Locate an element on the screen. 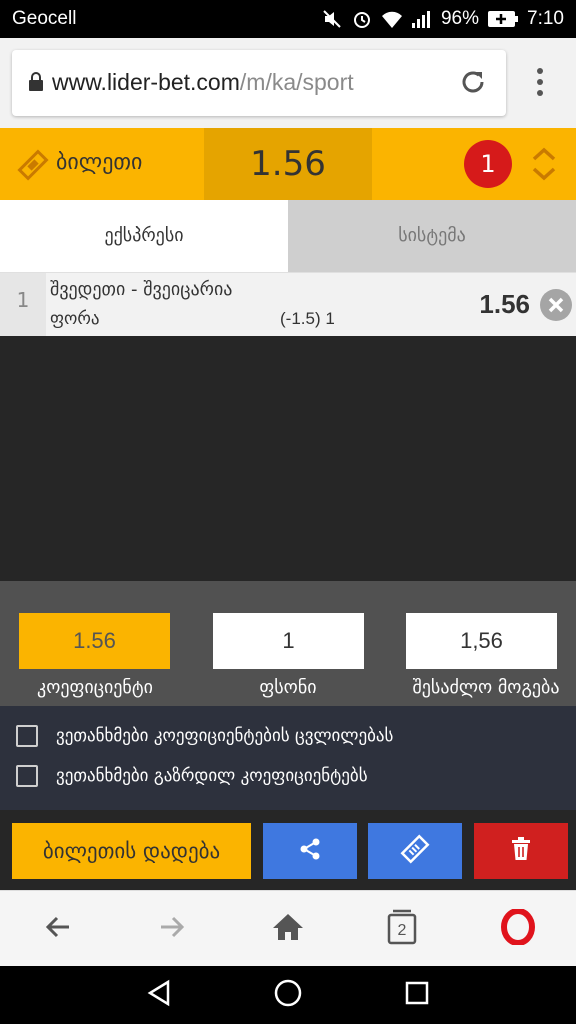 This screenshot has height=1024, width=576. battery-percent: 96% is located at coordinates (460, 18).